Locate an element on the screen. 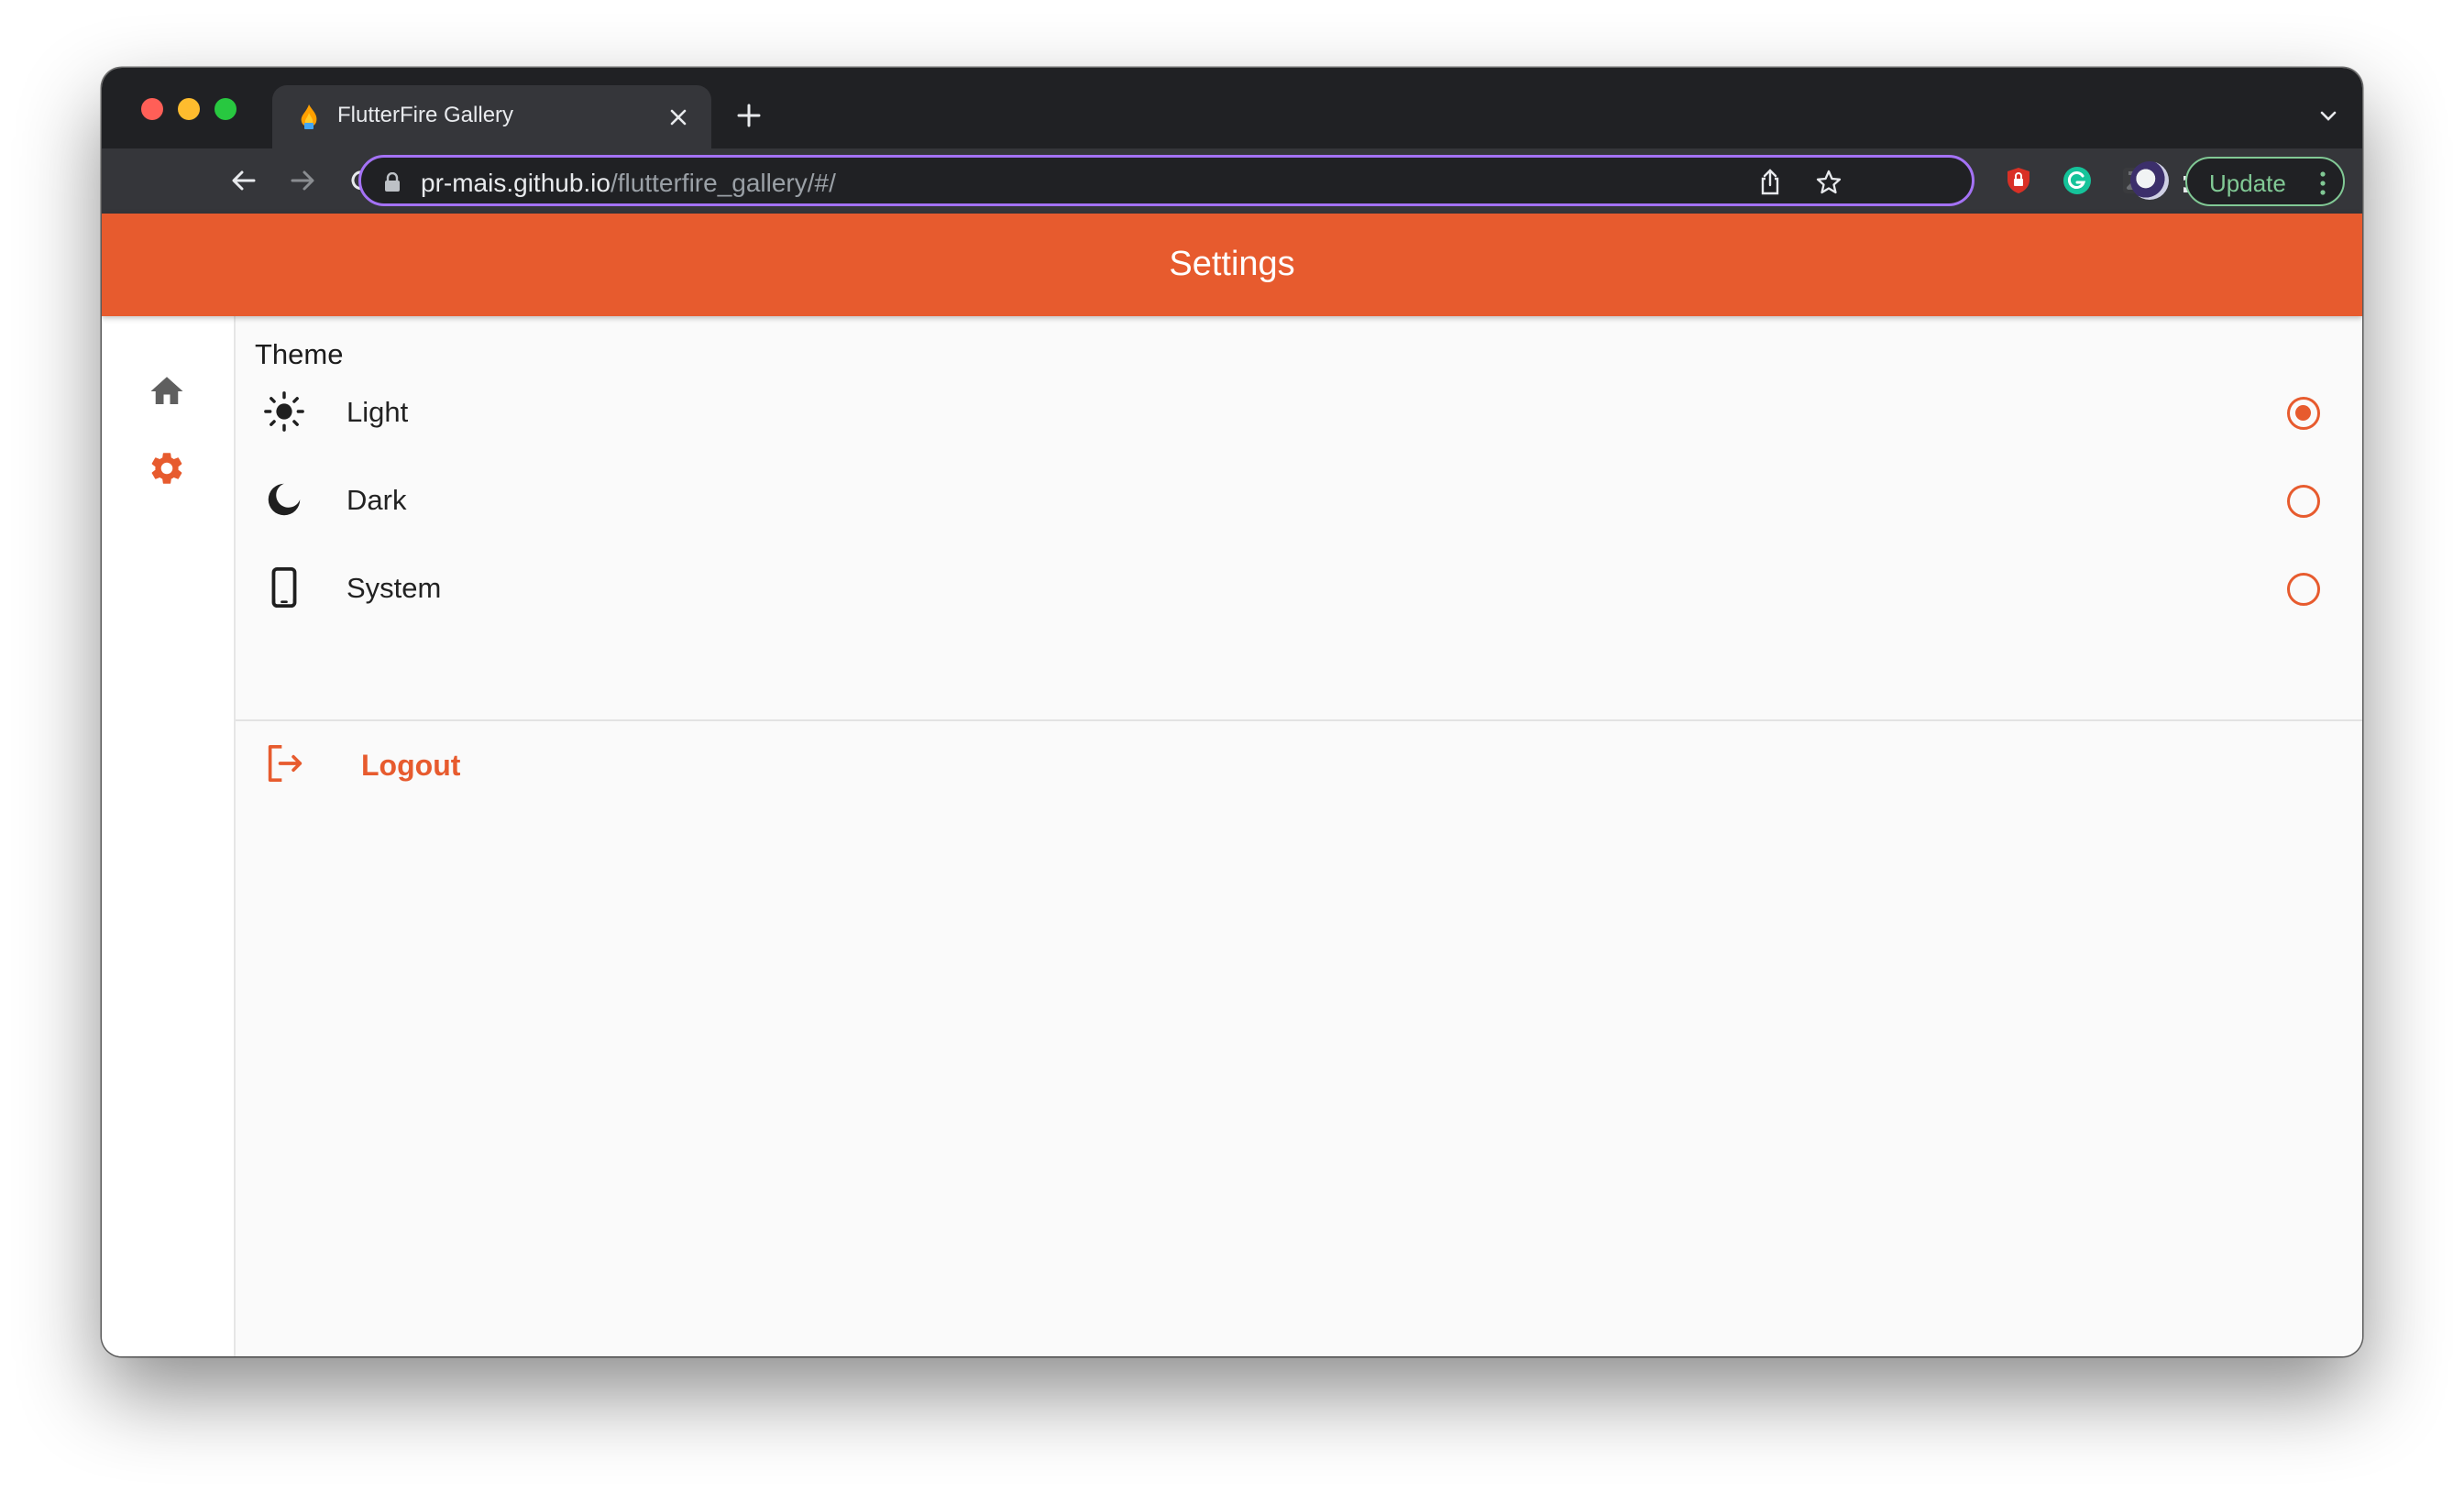 This screenshot has height=1492, width=2464. window-minimize-button is located at coordinates (189, 109).